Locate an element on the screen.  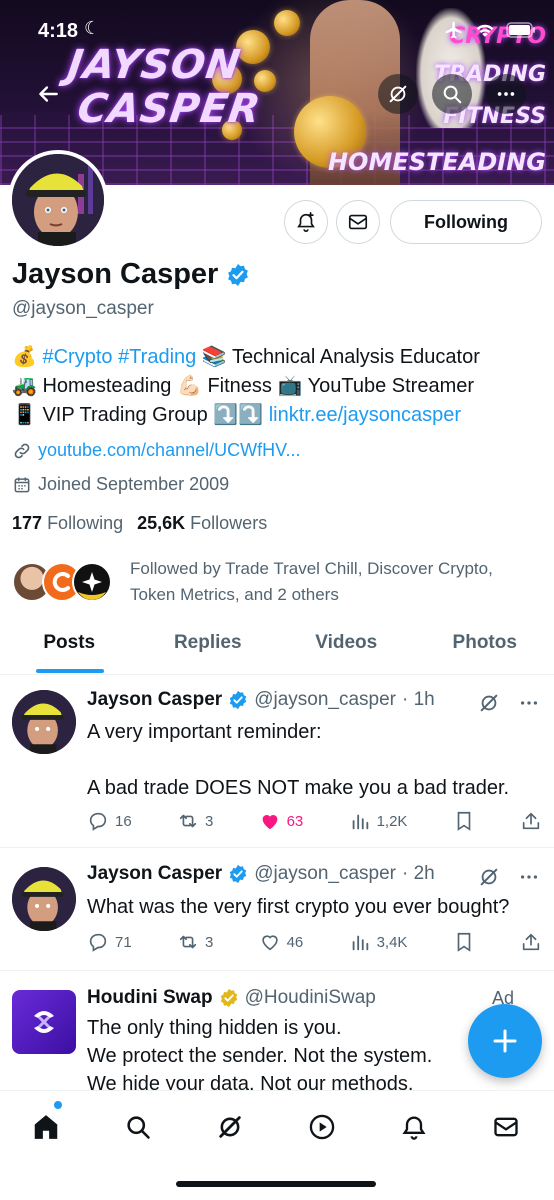
bell-icon is located at coordinates (414, 1128).